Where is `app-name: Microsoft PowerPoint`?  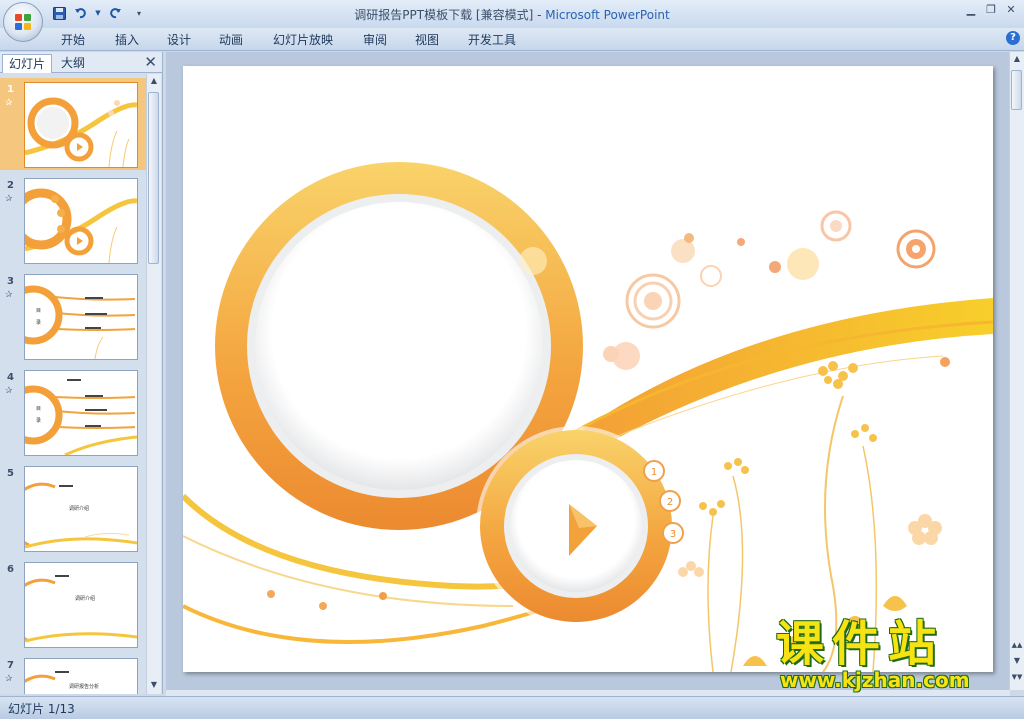 app-name: Microsoft PowerPoint is located at coordinates (607, 15).